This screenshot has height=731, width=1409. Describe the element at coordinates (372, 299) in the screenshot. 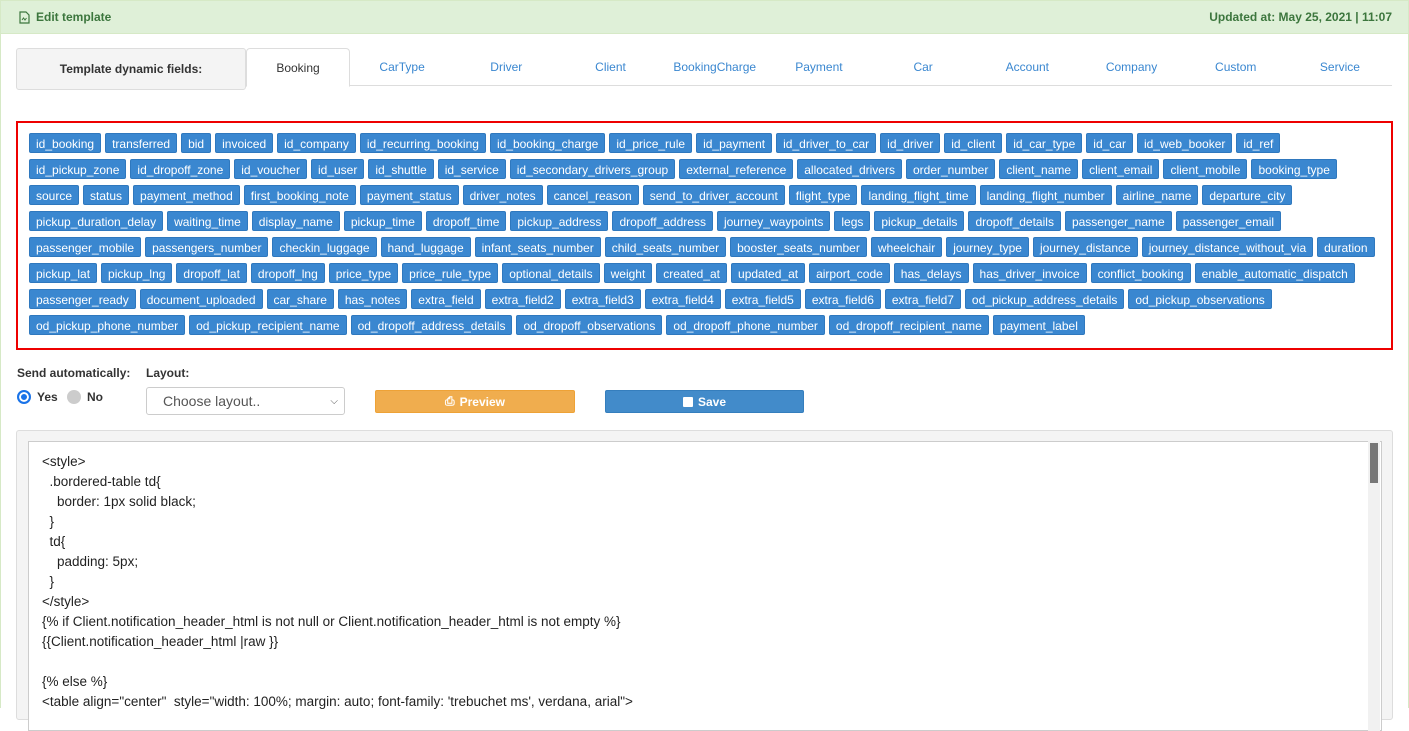

I see `field-tag: has_notes` at that location.